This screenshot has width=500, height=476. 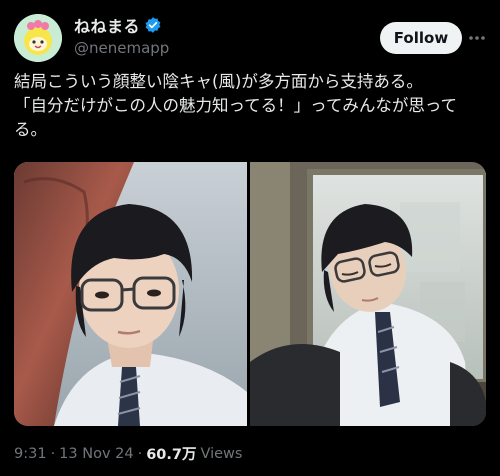 What do you see at coordinates (477, 38) in the screenshot?
I see `more-dots-icon` at bounding box center [477, 38].